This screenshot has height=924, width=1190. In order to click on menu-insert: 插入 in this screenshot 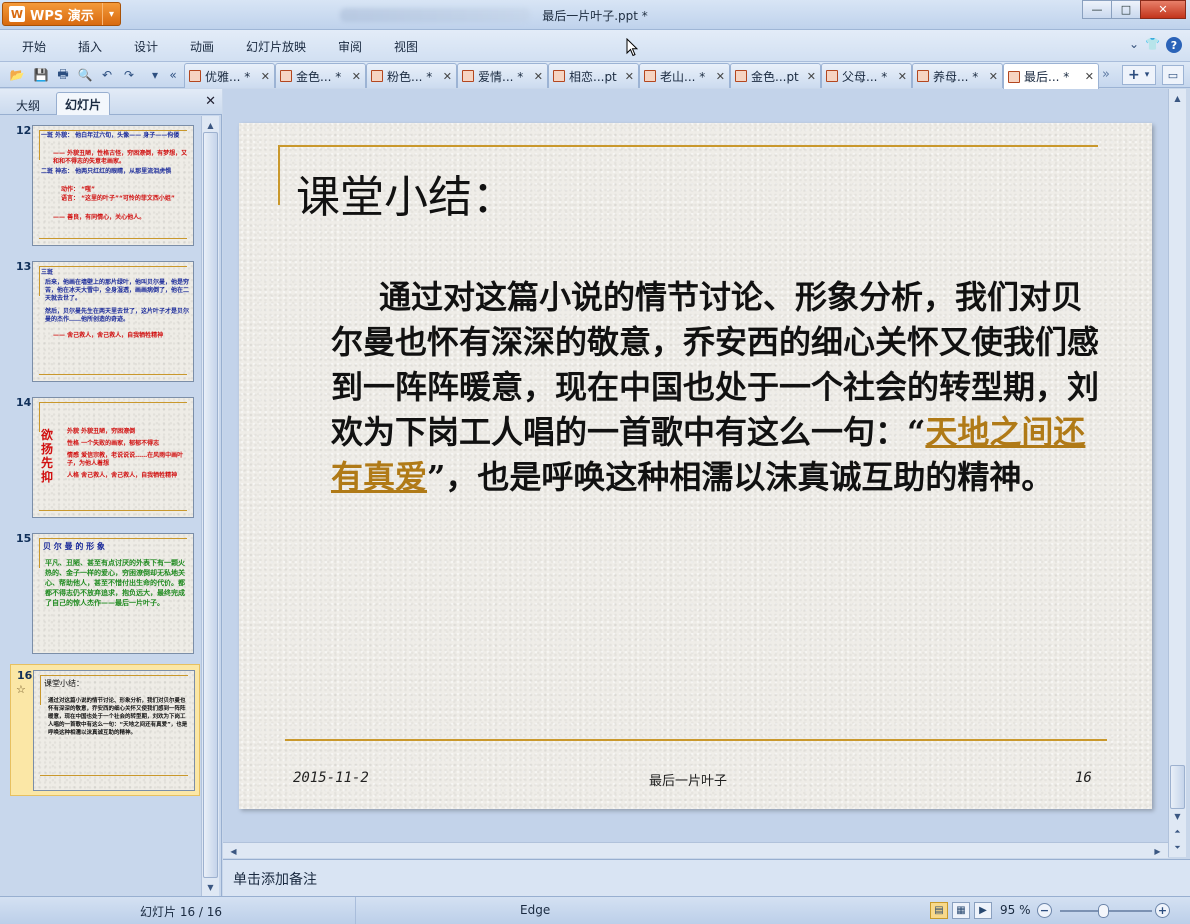, I will do `click(90, 46)`.